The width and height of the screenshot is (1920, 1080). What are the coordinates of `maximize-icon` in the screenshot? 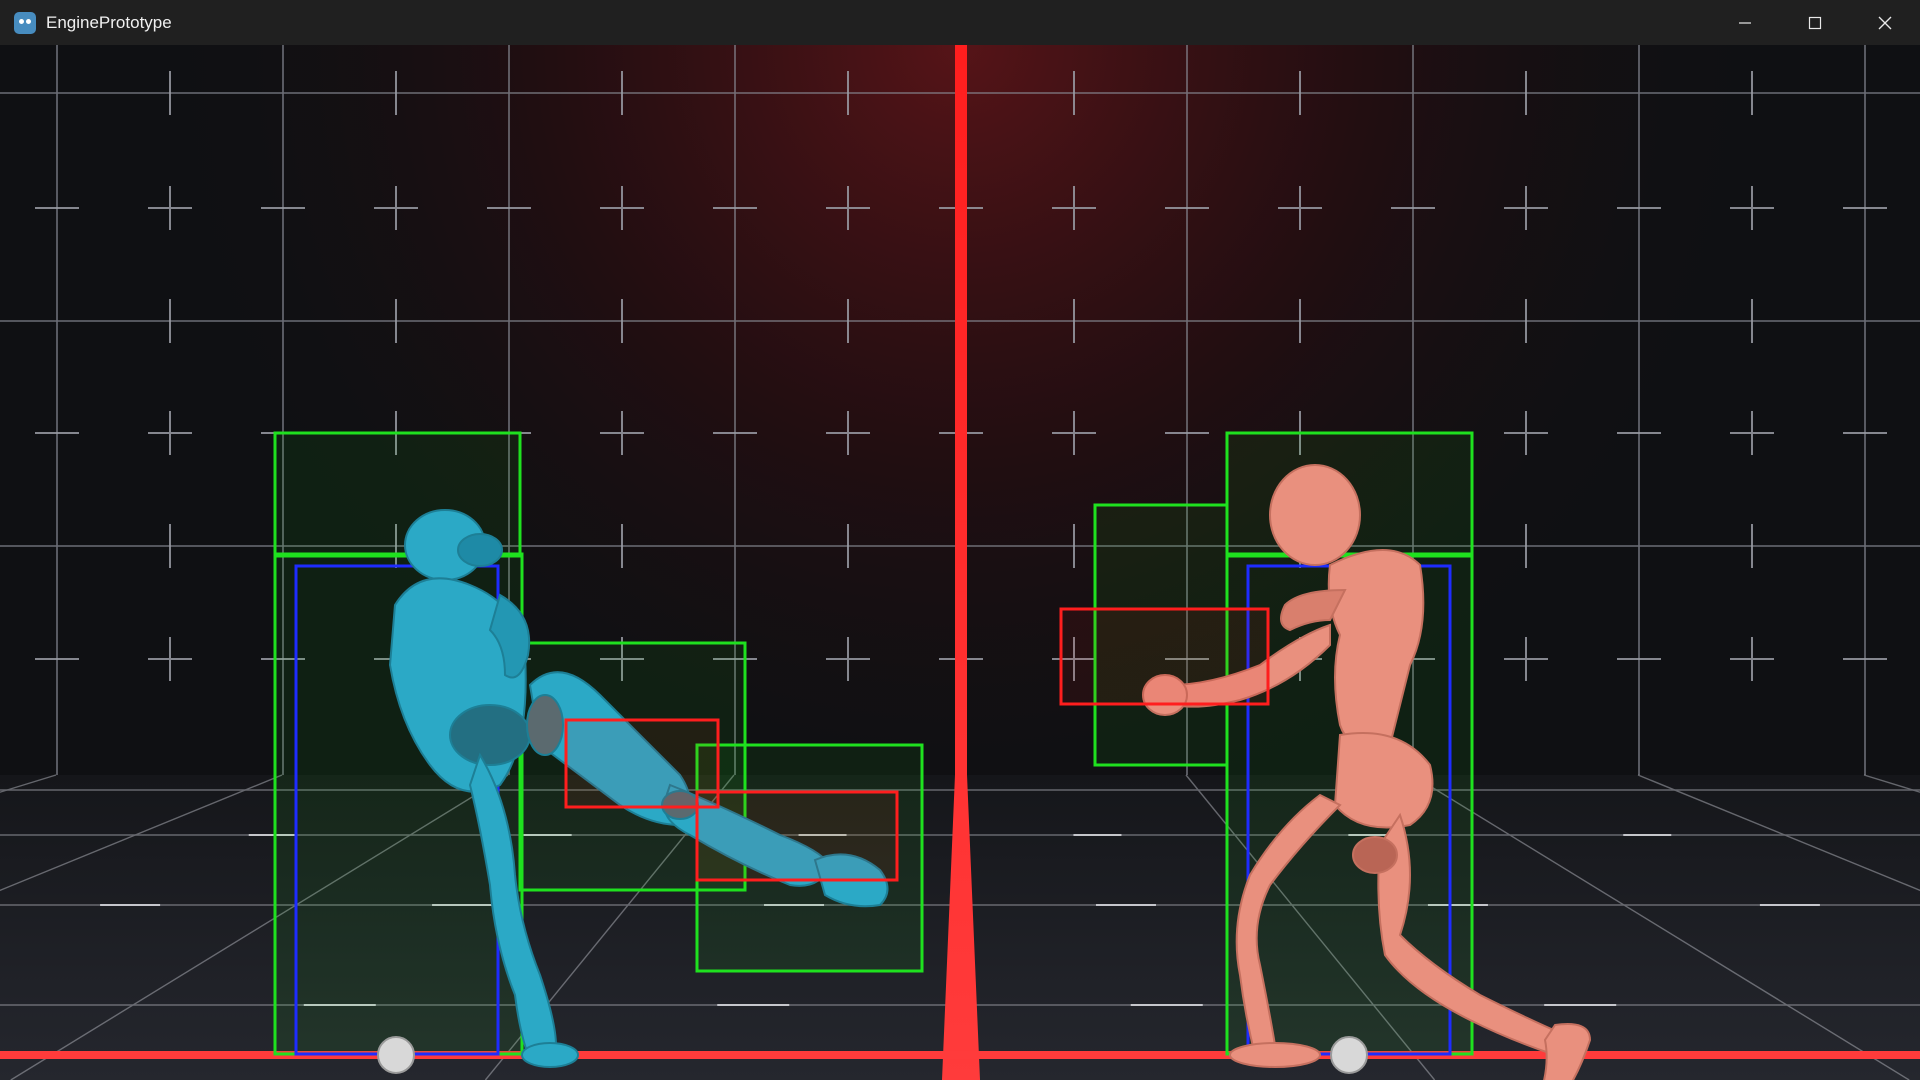 It's located at (1815, 22).